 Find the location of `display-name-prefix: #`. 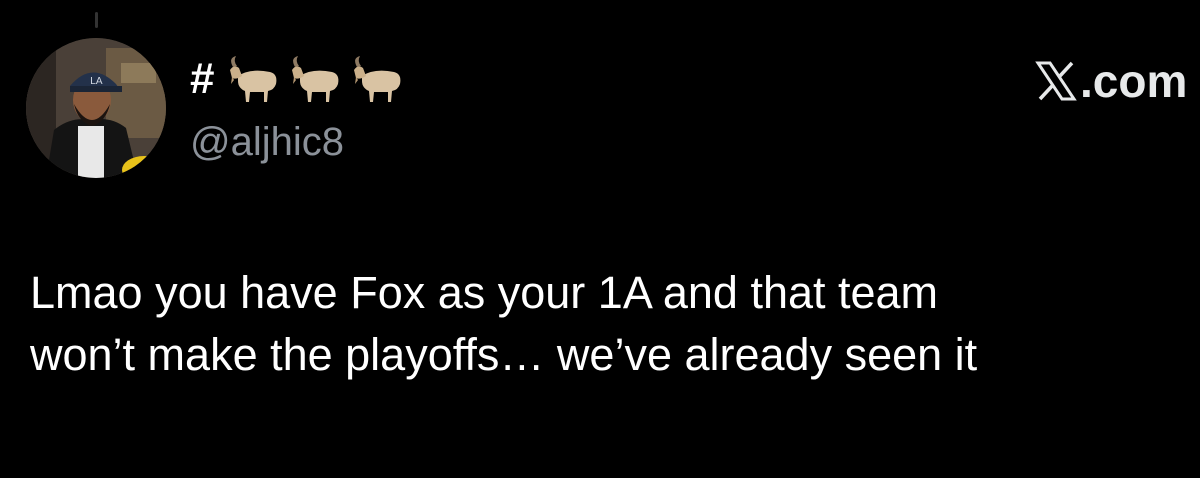

display-name-prefix: # is located at coordinates (202, 78).